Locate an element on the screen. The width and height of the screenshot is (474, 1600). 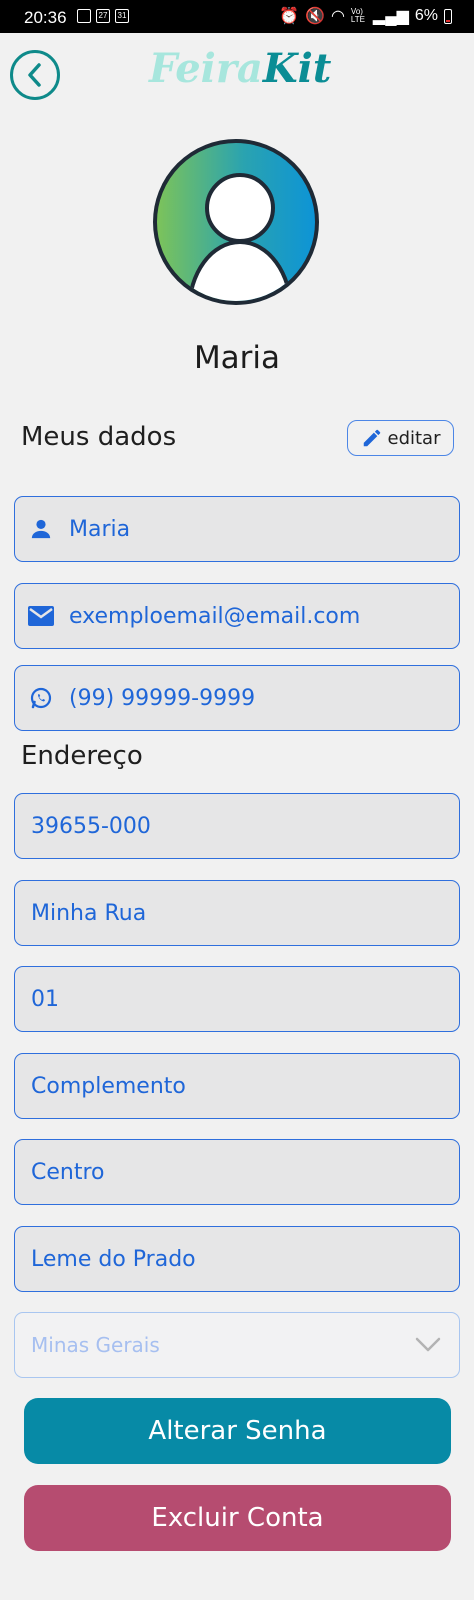
email-field: exemploemail@email.com is located at coordinates (237, 616).